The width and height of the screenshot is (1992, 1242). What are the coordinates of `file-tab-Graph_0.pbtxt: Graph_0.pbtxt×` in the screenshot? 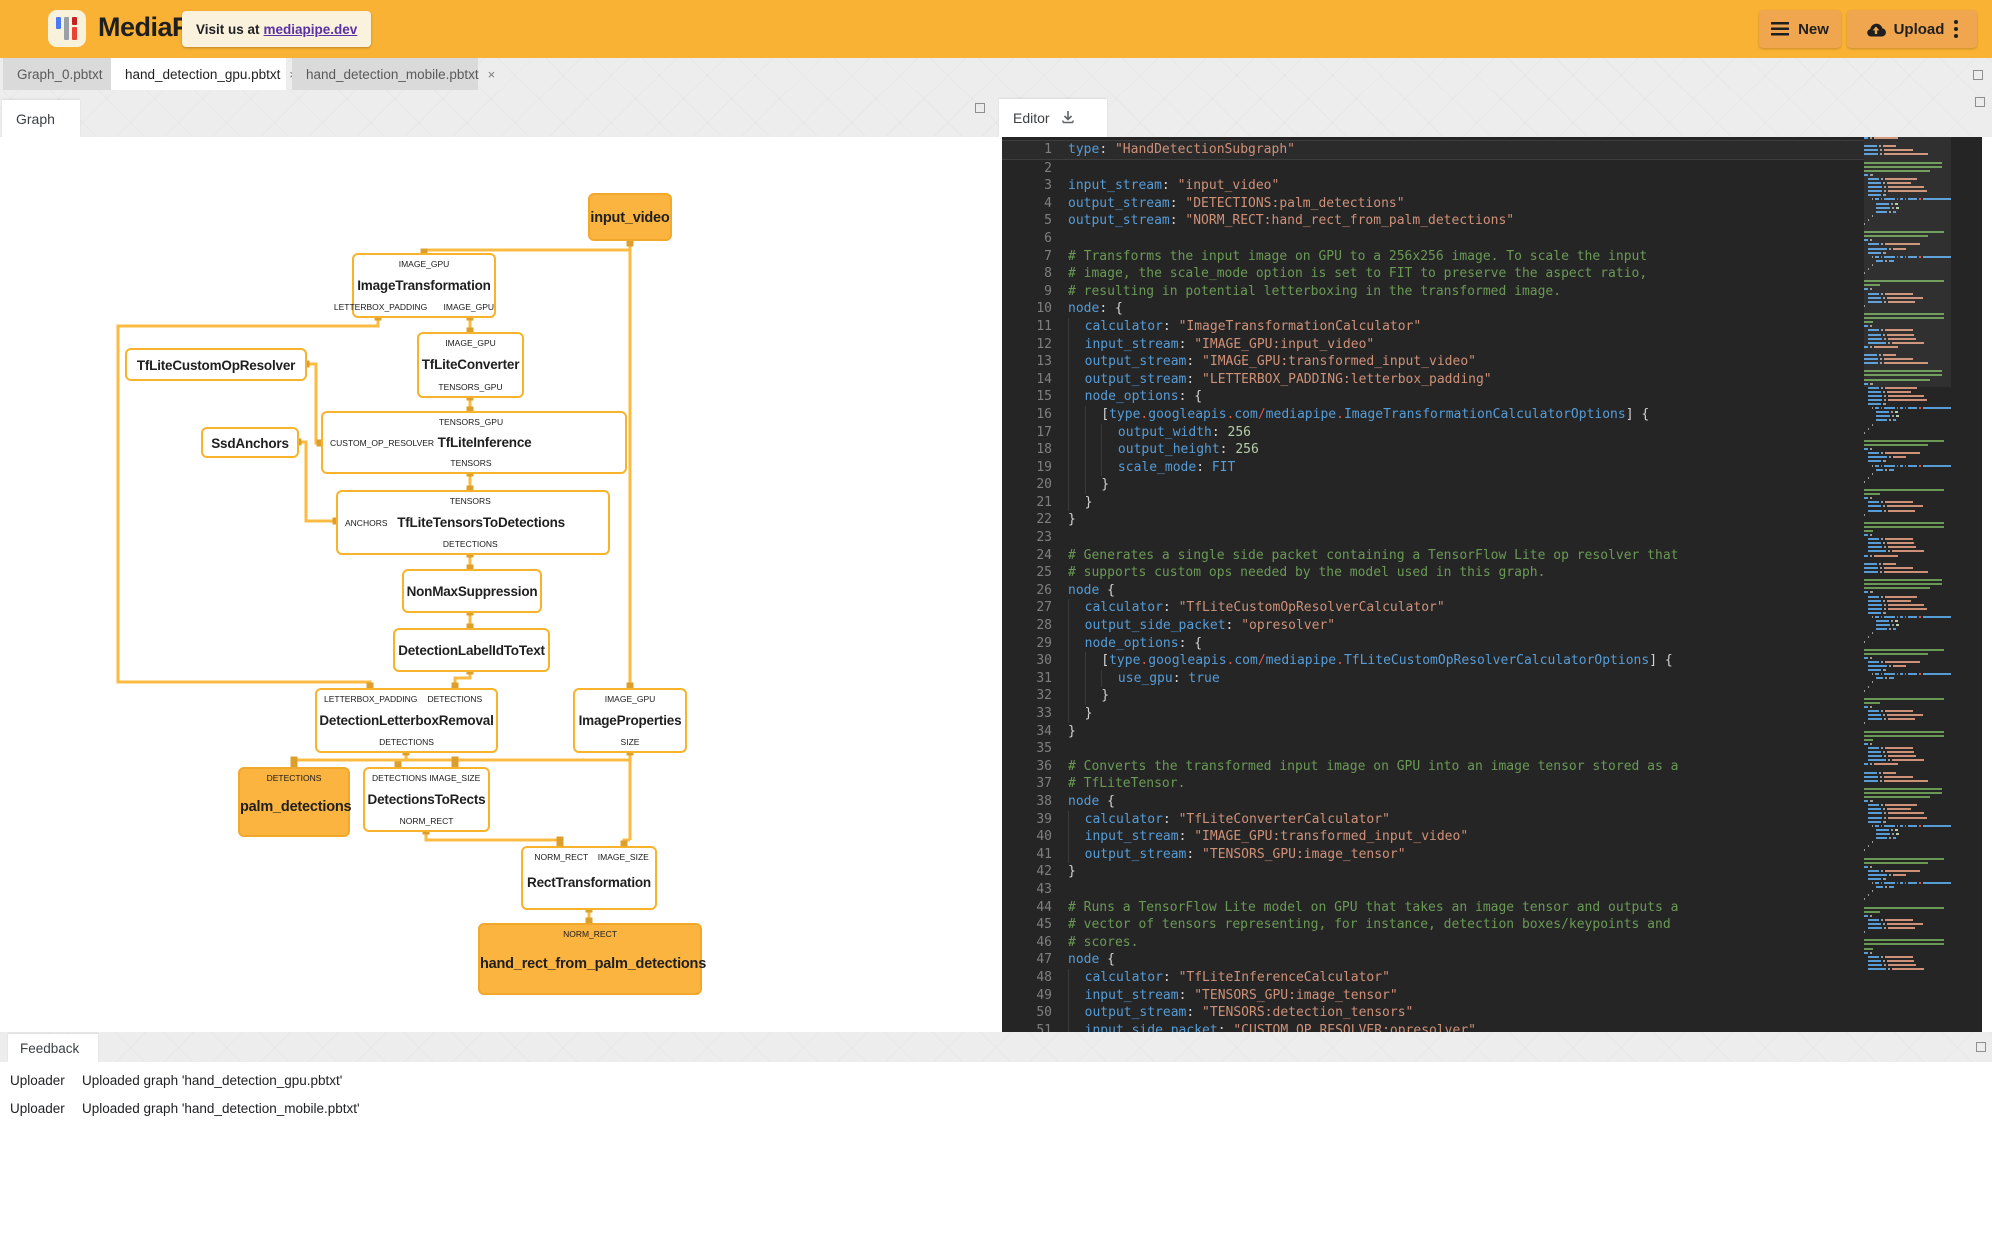 It's located at (61, 74).